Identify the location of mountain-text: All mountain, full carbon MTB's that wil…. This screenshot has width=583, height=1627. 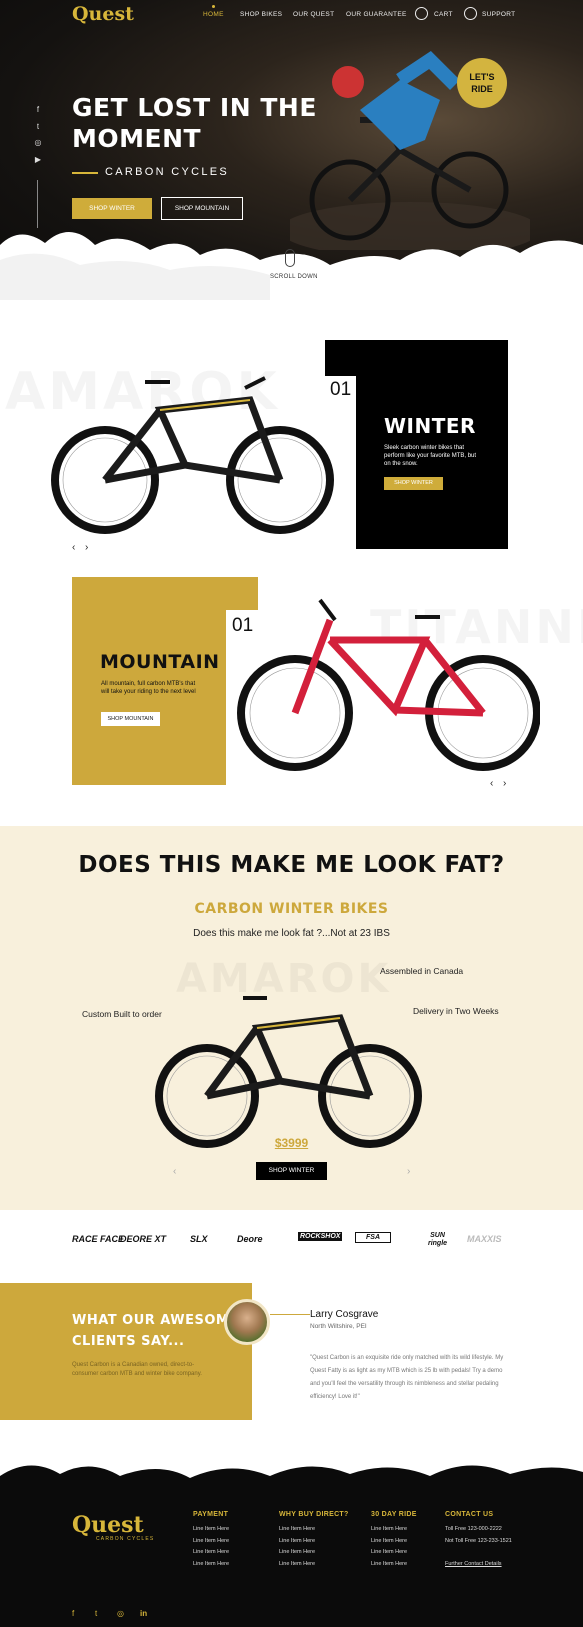
(148, 688).